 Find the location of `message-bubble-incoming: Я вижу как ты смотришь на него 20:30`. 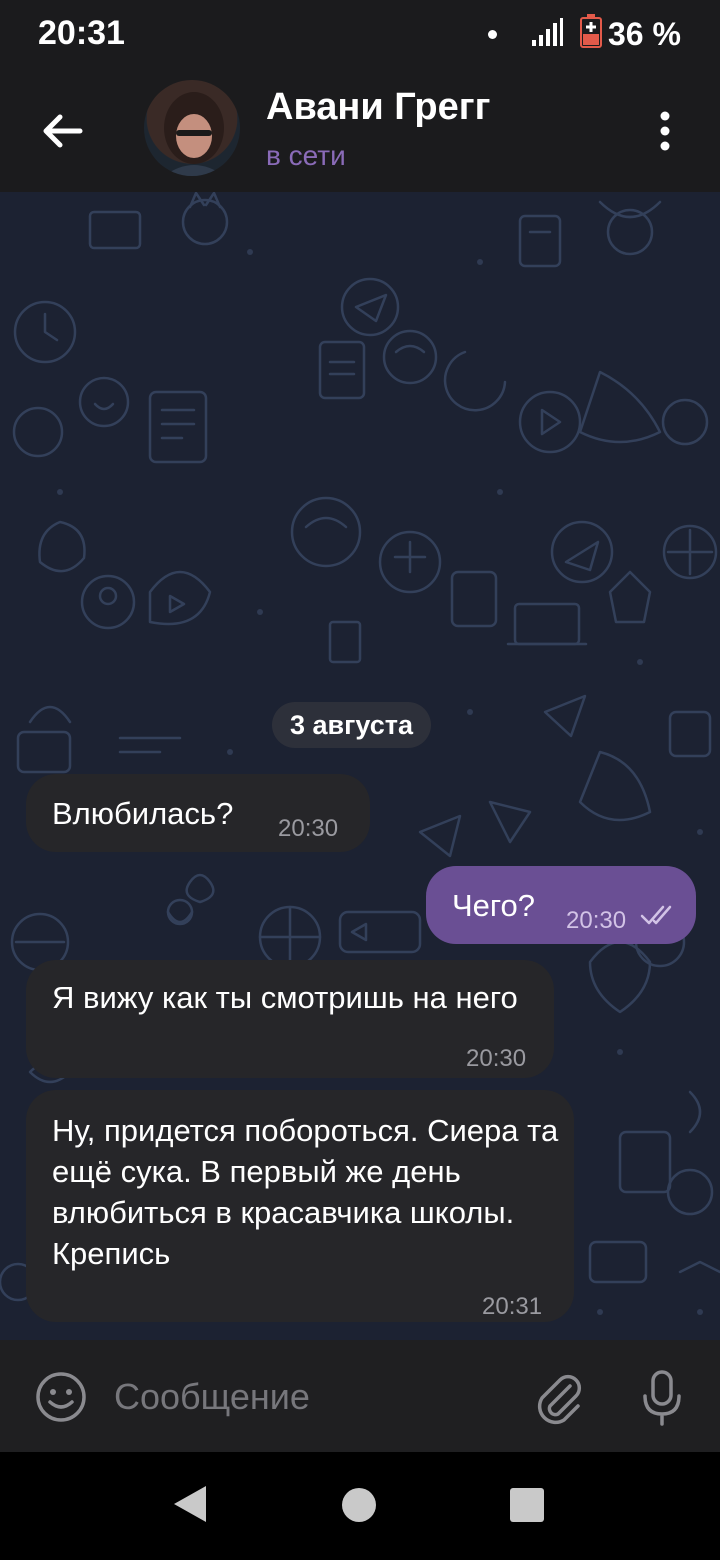

message-bubble-incoming: Я вижу как ты смотришь на него 20:30 is located at coordinates (290, 1019).